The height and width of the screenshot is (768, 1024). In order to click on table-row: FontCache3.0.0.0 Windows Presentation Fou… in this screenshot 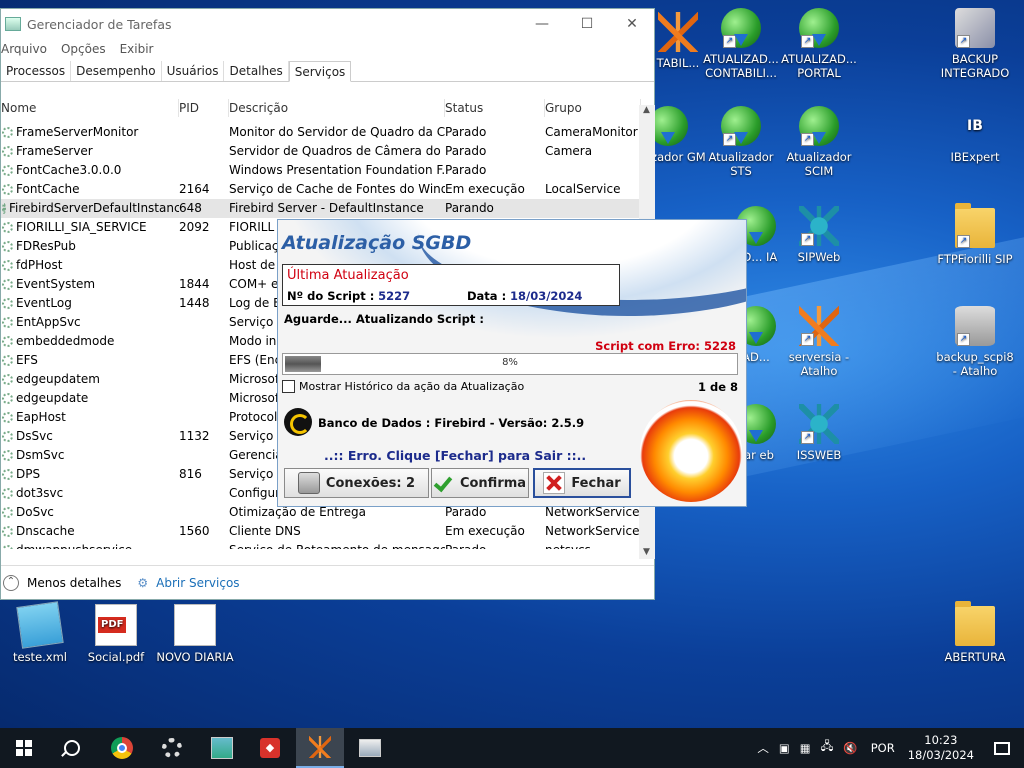, I will do `click(321, 170)`.